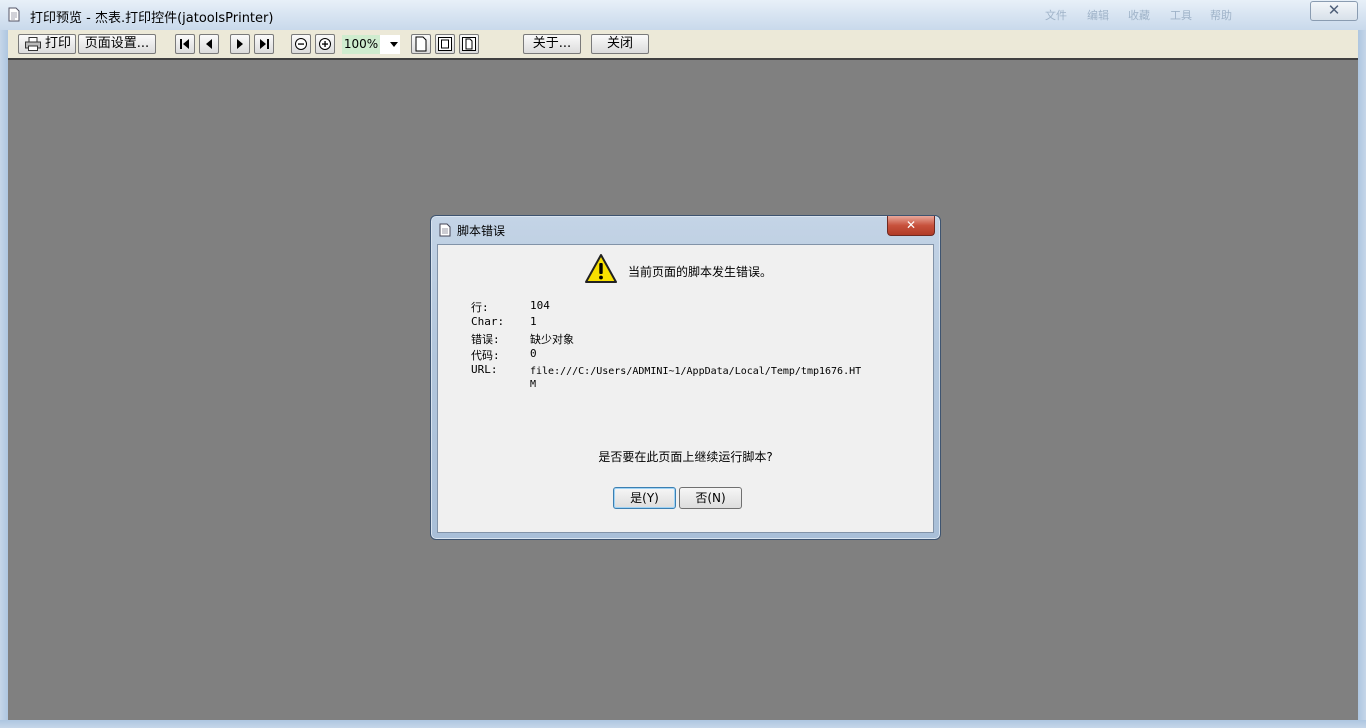 Image resolution: width=1366 pixels, height=728 pixels. Describe the element at coordinates (1221, 15) in the screenshot. I see `ghost-menu-item: 帮助` at that location.